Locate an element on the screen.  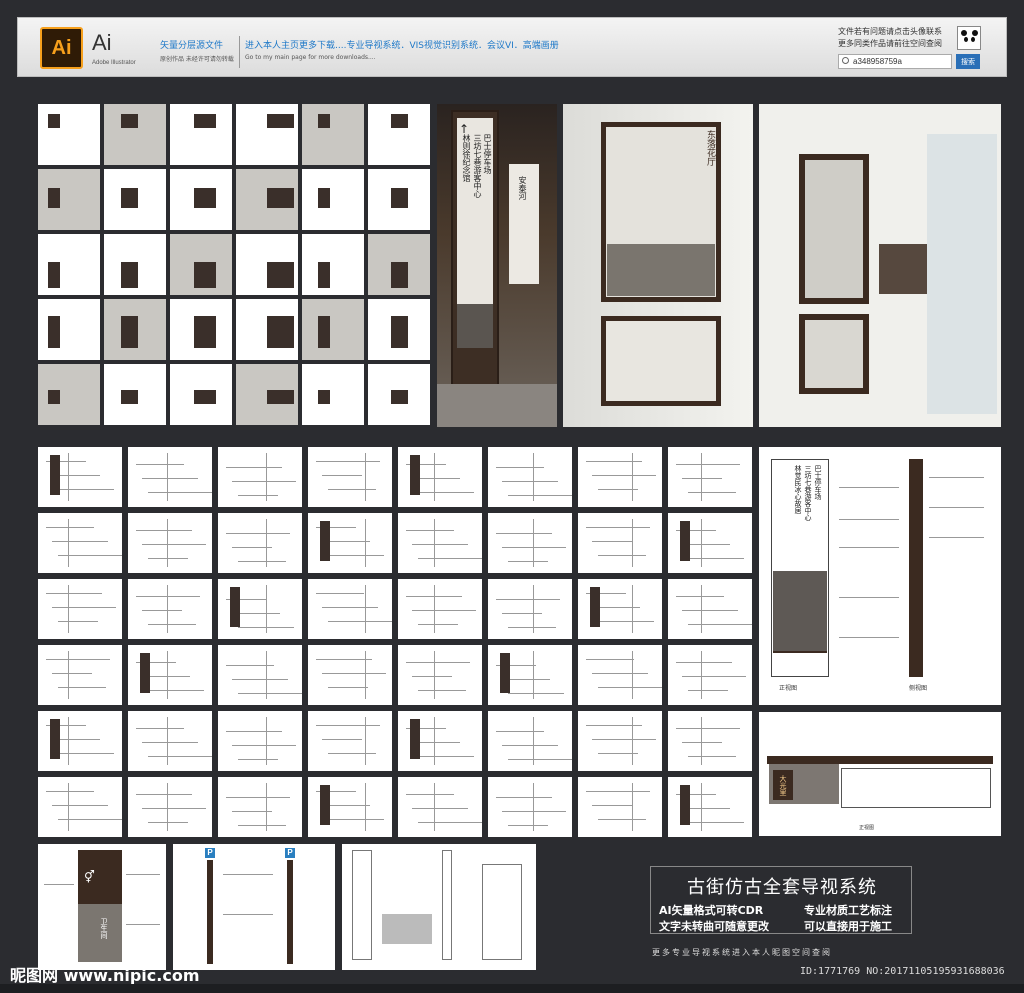
plaque-title: 大光里 is located at coordinates (783, 785).